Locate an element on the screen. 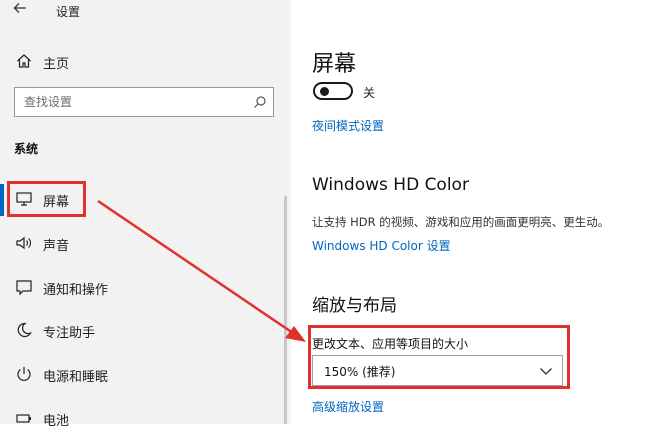 This screenshot has height=439, width=660. back-button is located at coordinates (20, 10).